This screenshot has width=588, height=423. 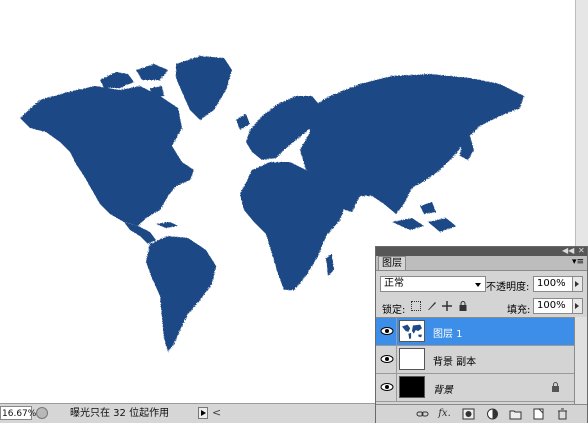 I want to click on fill-slider-arrow-icon, so click(x=578, y=306).